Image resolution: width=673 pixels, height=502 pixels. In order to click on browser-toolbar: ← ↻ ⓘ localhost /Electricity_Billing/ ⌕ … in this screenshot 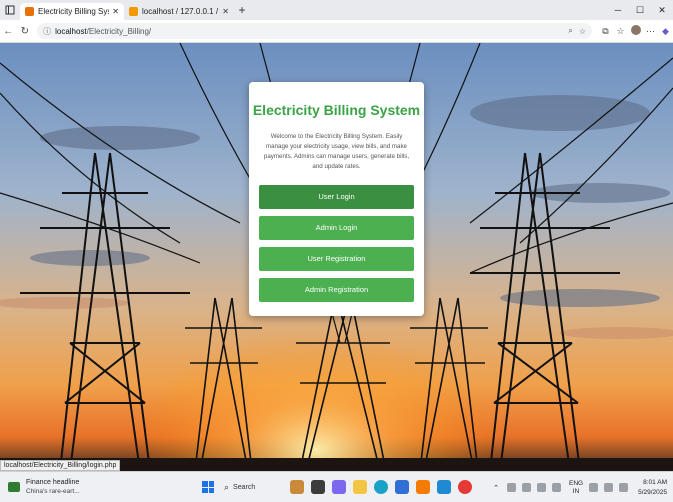, I will do `click(336, 31)`.